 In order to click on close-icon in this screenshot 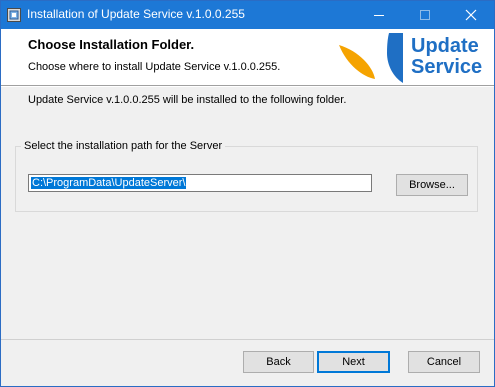, I will do `click(471, 15)`.